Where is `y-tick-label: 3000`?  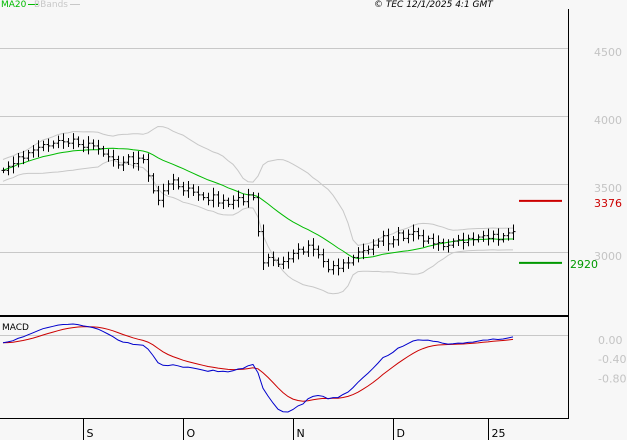 y-tick-label: 3000 is located at coordinates (608, 256).